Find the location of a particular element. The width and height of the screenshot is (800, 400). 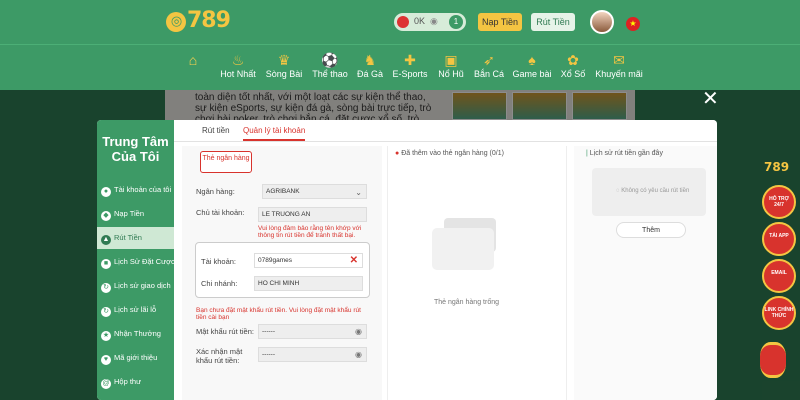

gift-icon: ✉ is located at coordinates (619, 60).